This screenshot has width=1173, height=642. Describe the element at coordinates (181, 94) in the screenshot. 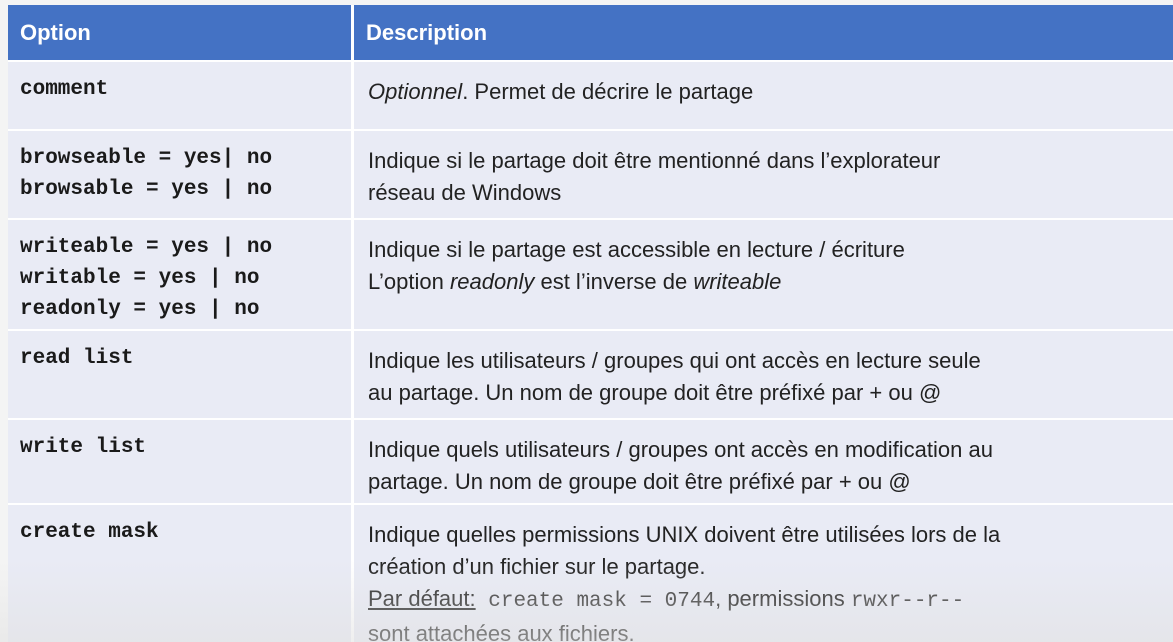

I see `option-cell: comment` at that location.